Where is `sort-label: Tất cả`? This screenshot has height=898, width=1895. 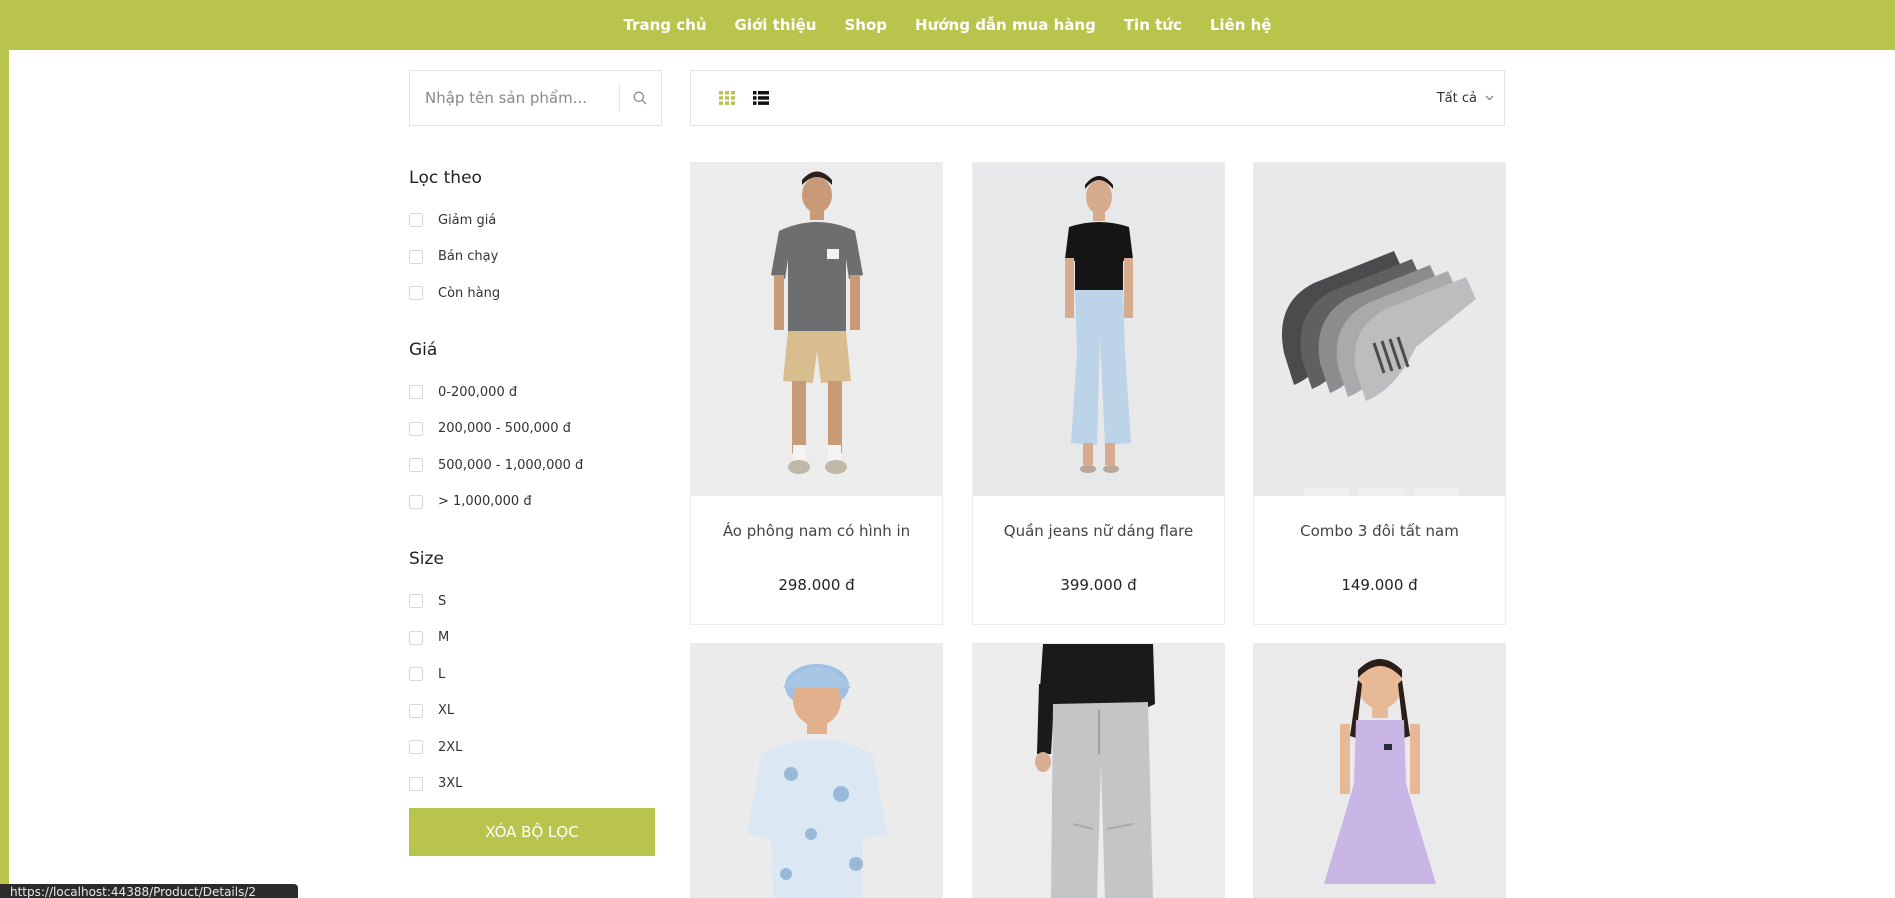
sort-label: Tất cả is located at coordinates (1456, 98).